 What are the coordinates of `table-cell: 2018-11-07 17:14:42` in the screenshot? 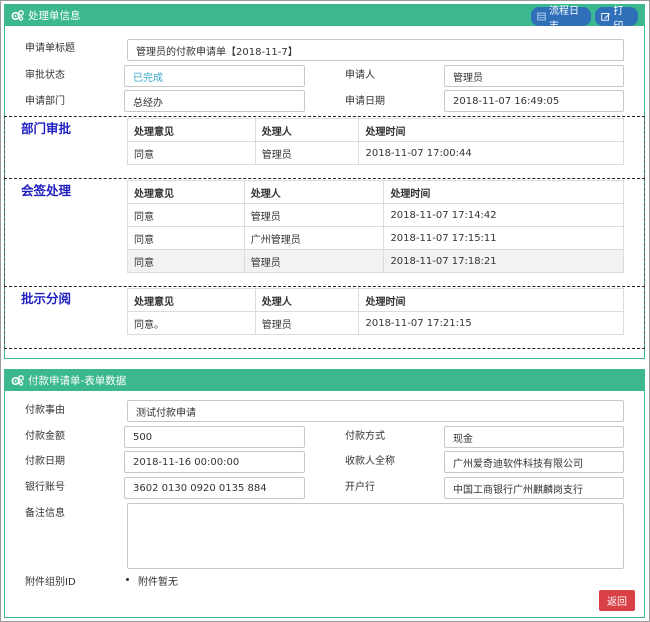 It's located at (503, 215).